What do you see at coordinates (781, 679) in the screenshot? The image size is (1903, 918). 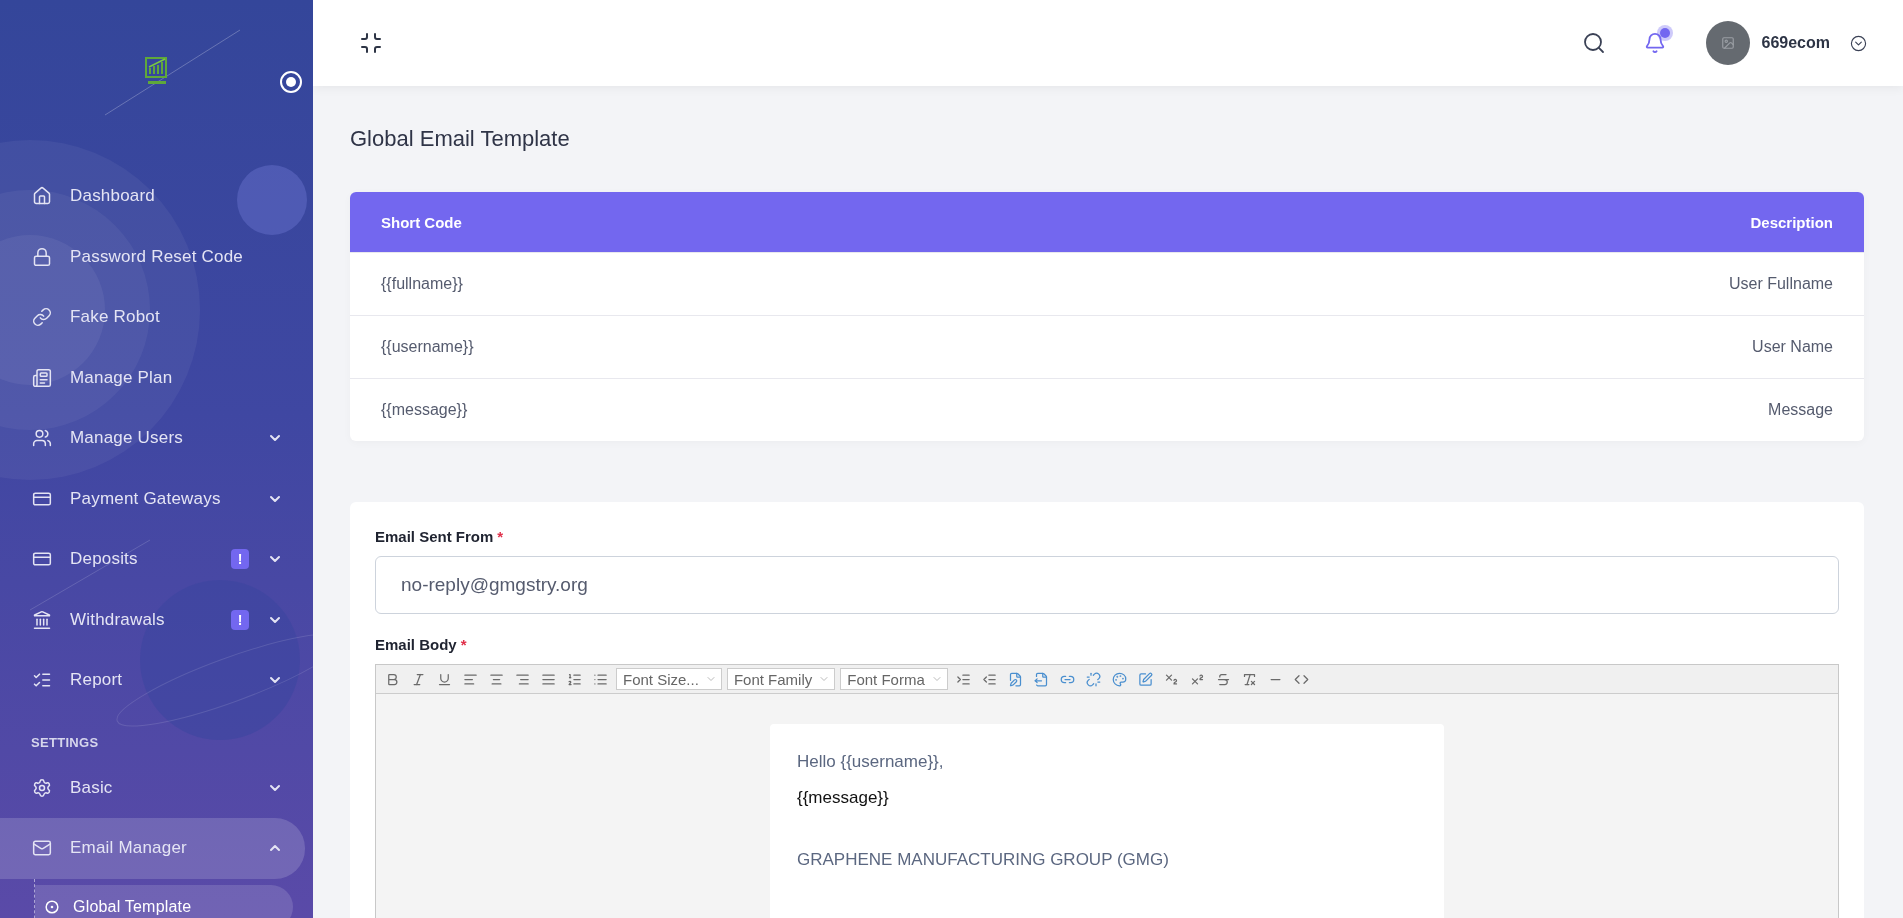 I see `format-select: Font Family` at bounding box center [781, 679].